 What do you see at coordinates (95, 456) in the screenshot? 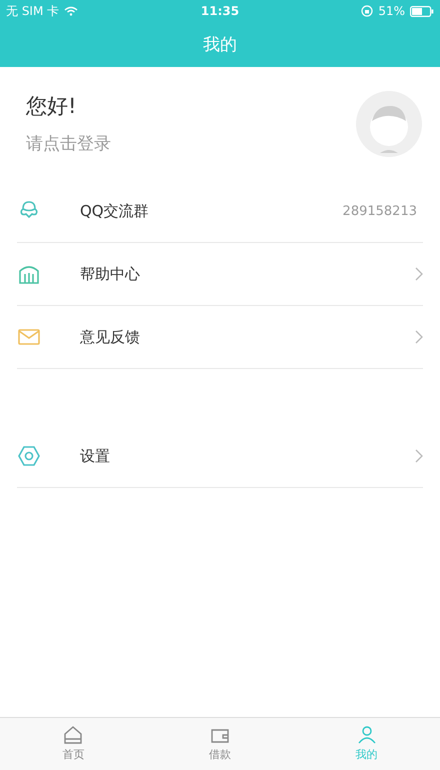
I see `menu-label: 设置` at bounding box center [95, 456].